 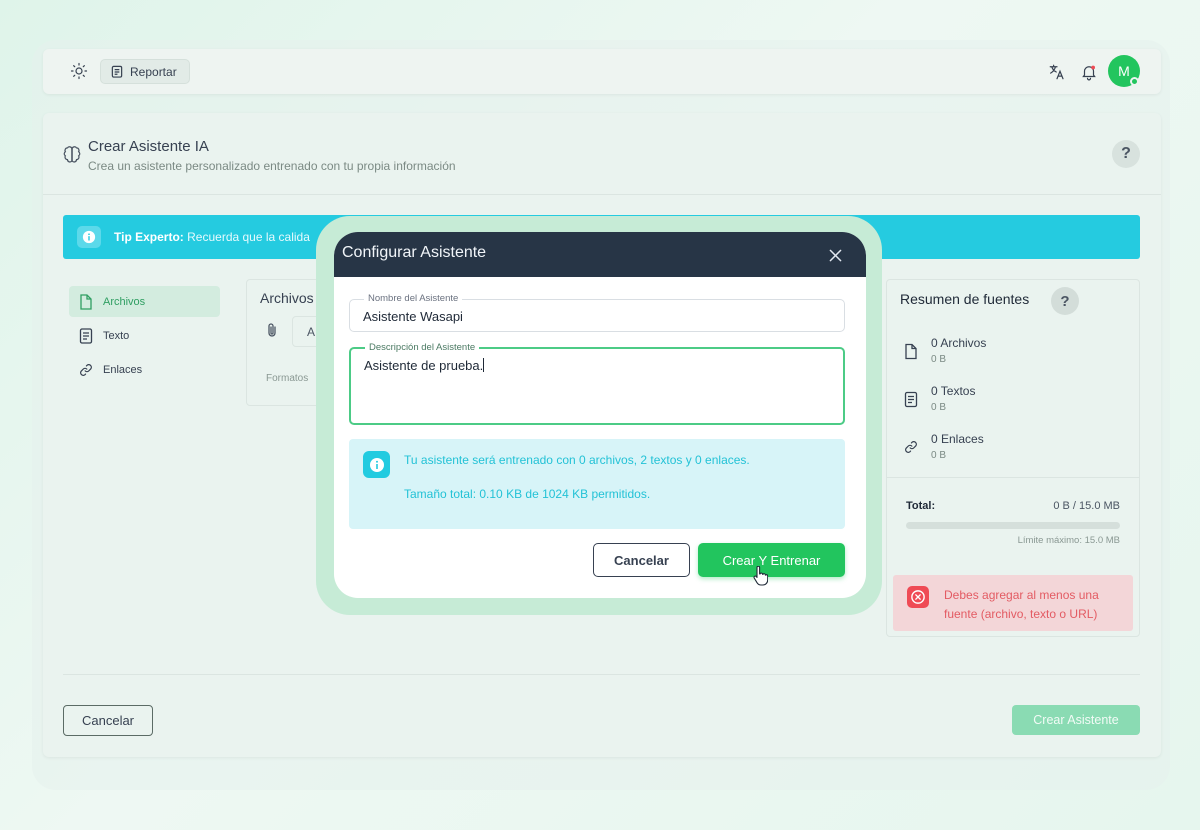 What do you see at coordinates (957, 439) in the screenshot?
I see `summary-links-count: 0 Enlaces` at bounding box center [957, 439].